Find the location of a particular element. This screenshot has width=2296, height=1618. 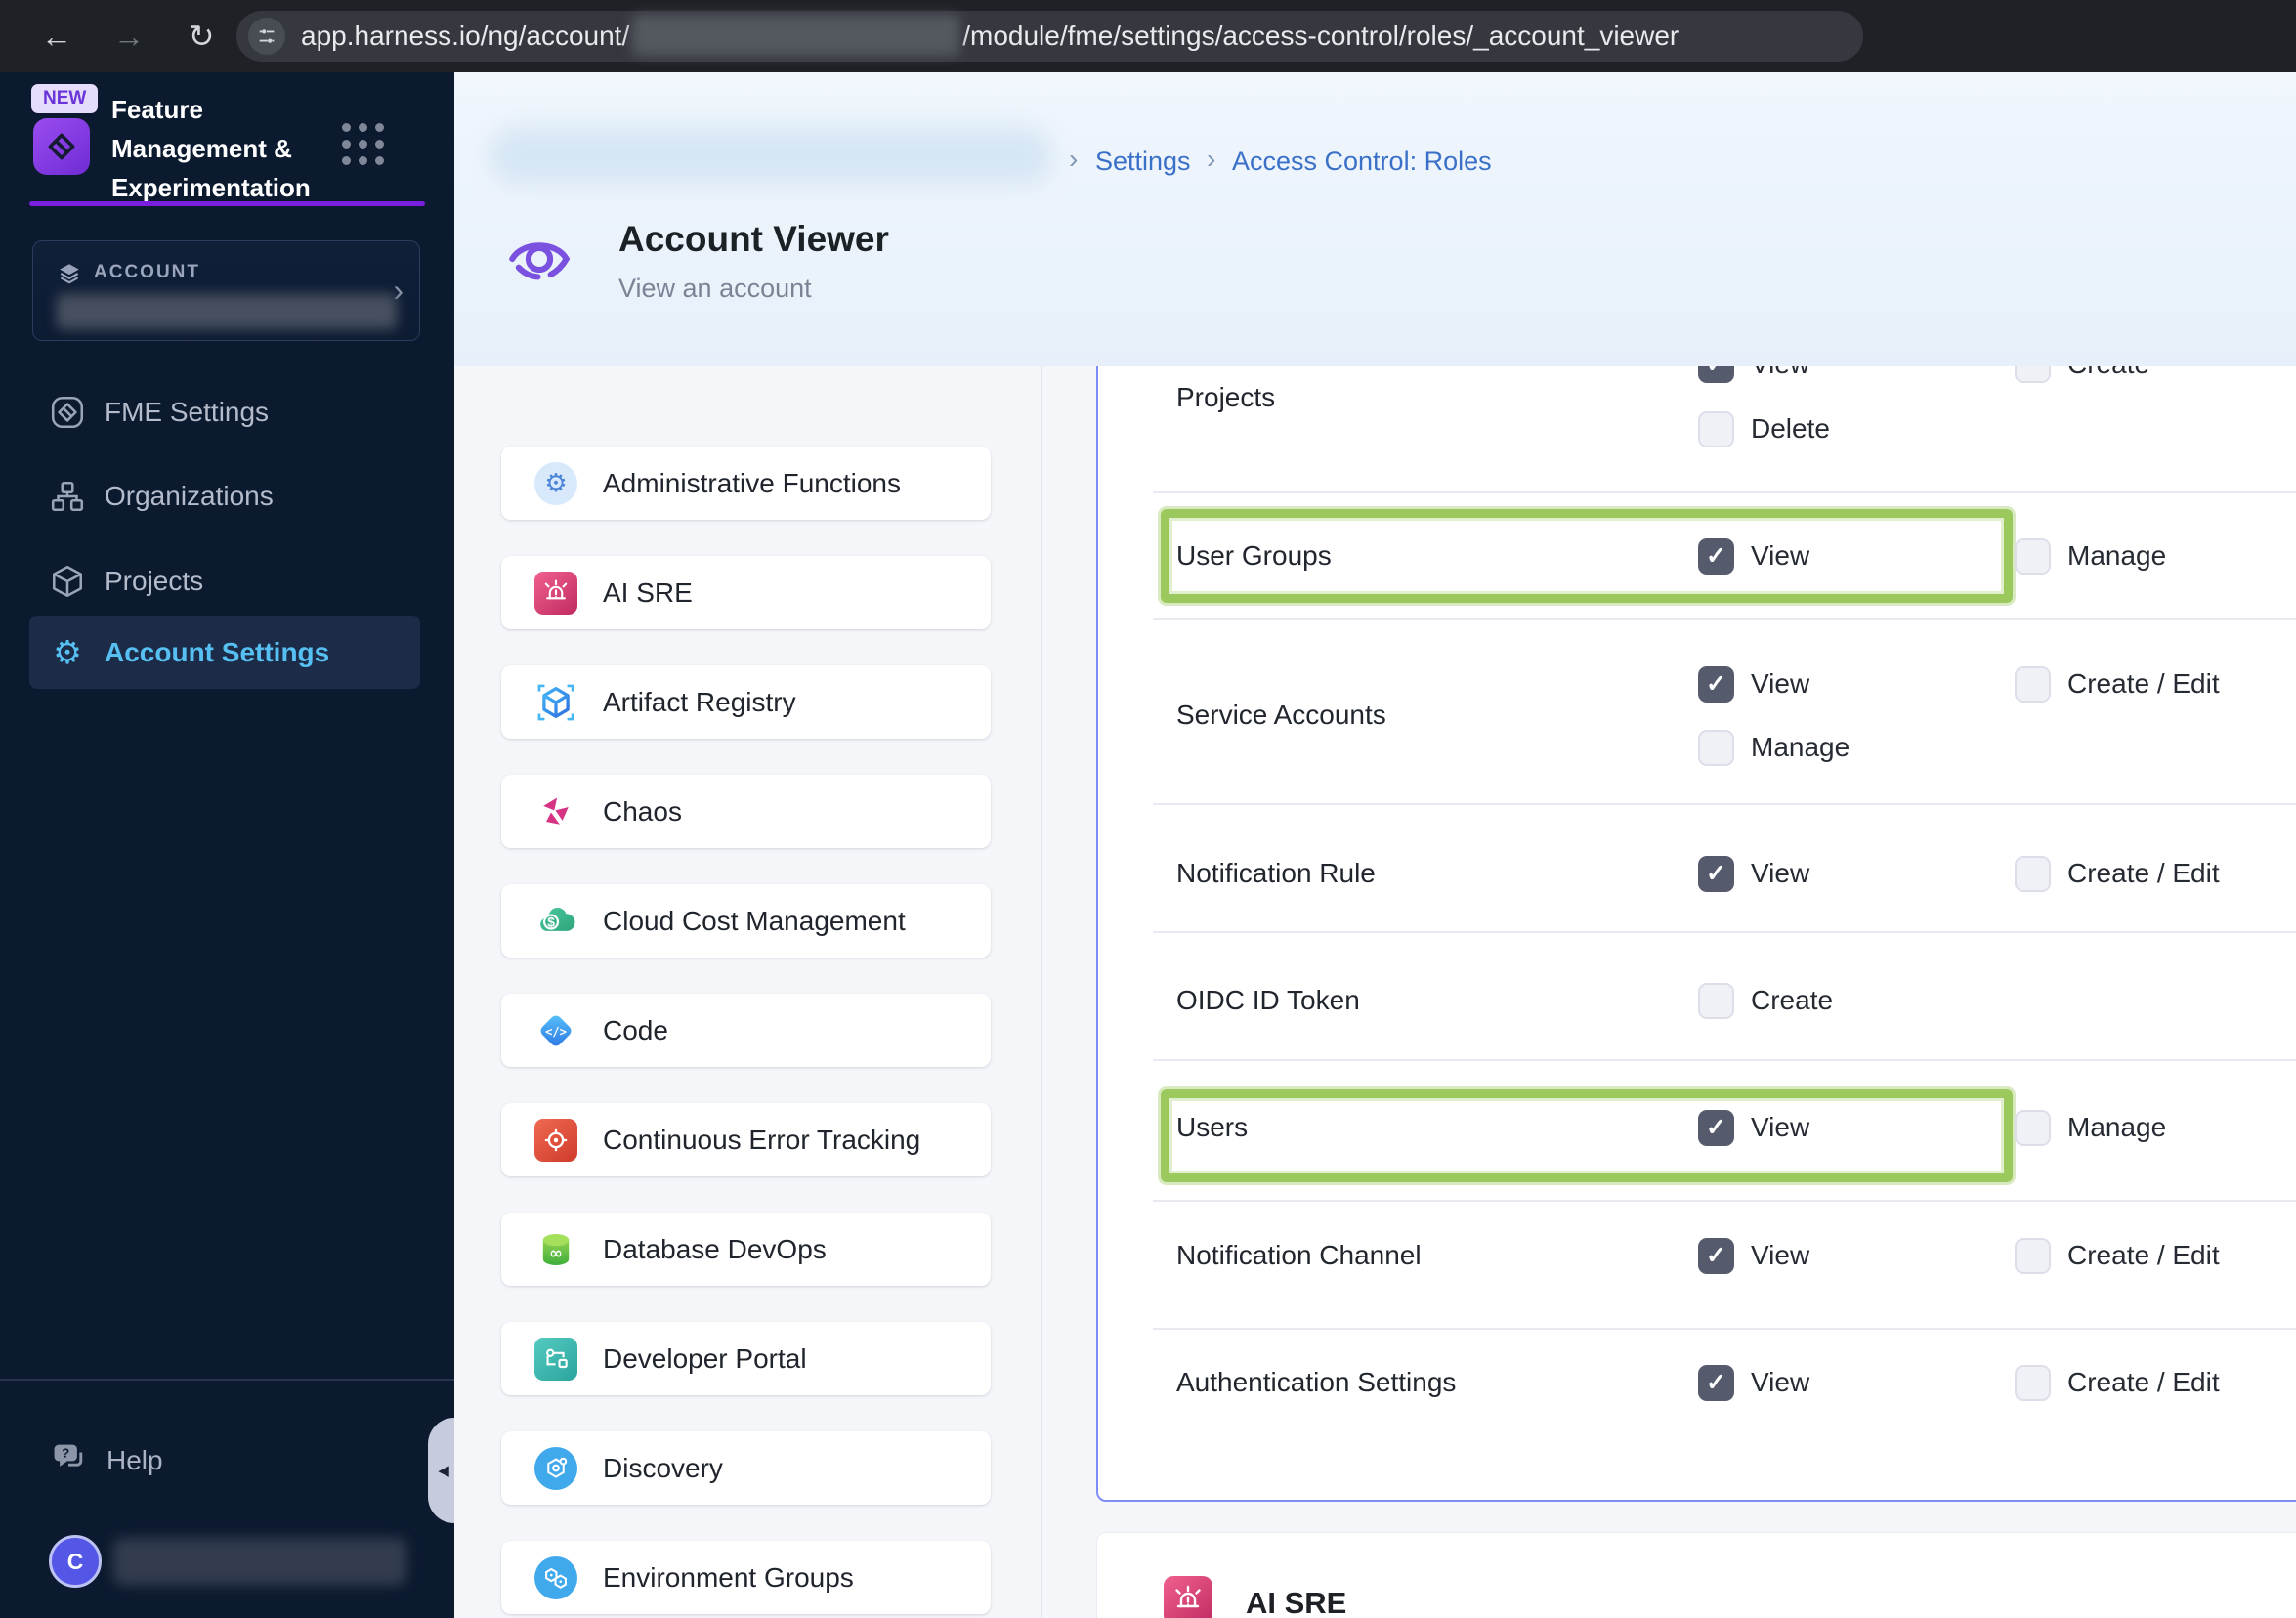

checkbox-users-manage is located at coordinates (2033, 1127).